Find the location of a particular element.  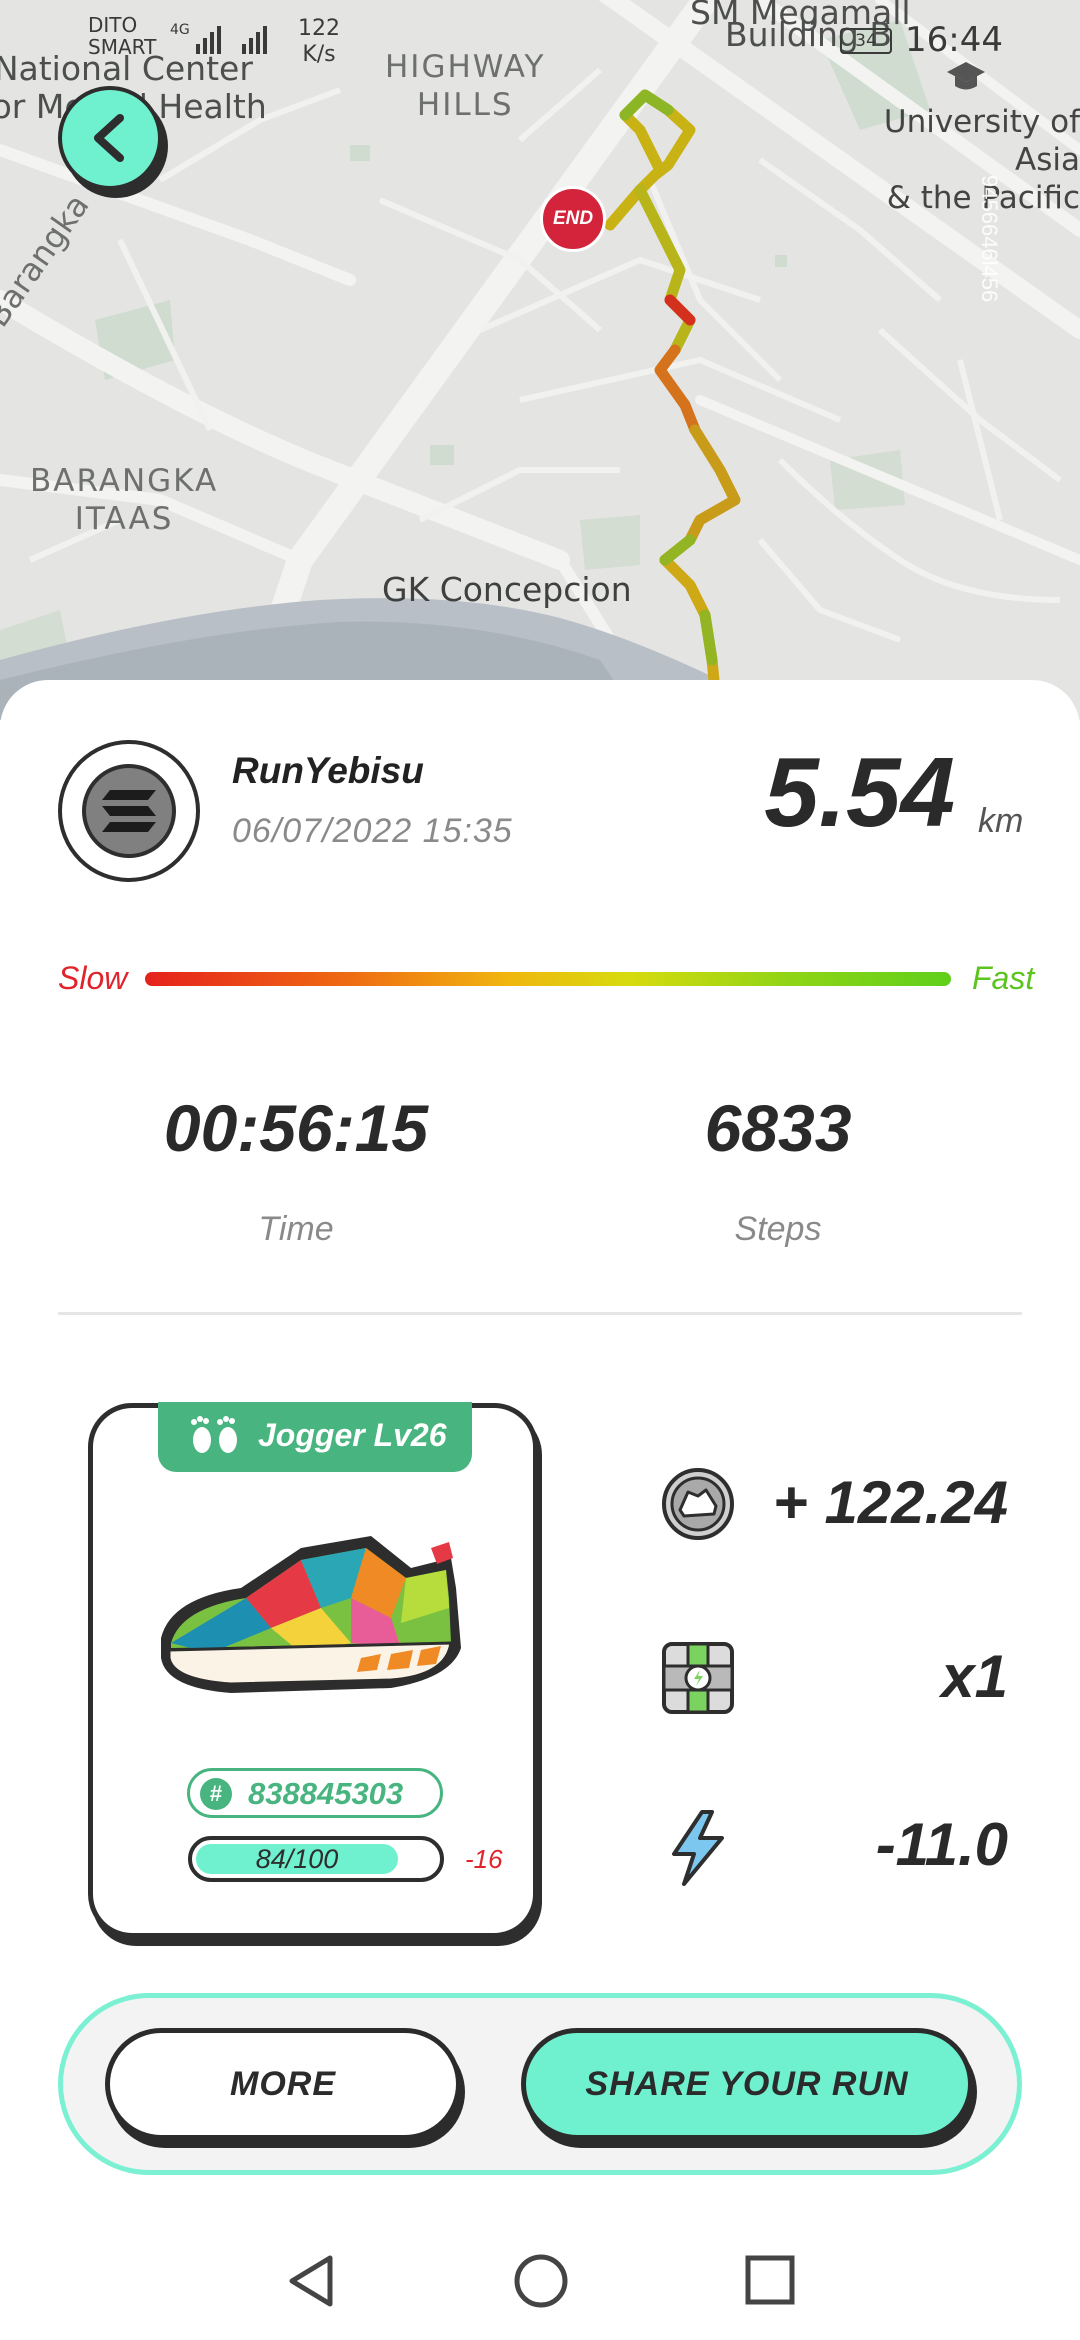

time-value: 00:56:15 is located at coordinates (296, 1128).